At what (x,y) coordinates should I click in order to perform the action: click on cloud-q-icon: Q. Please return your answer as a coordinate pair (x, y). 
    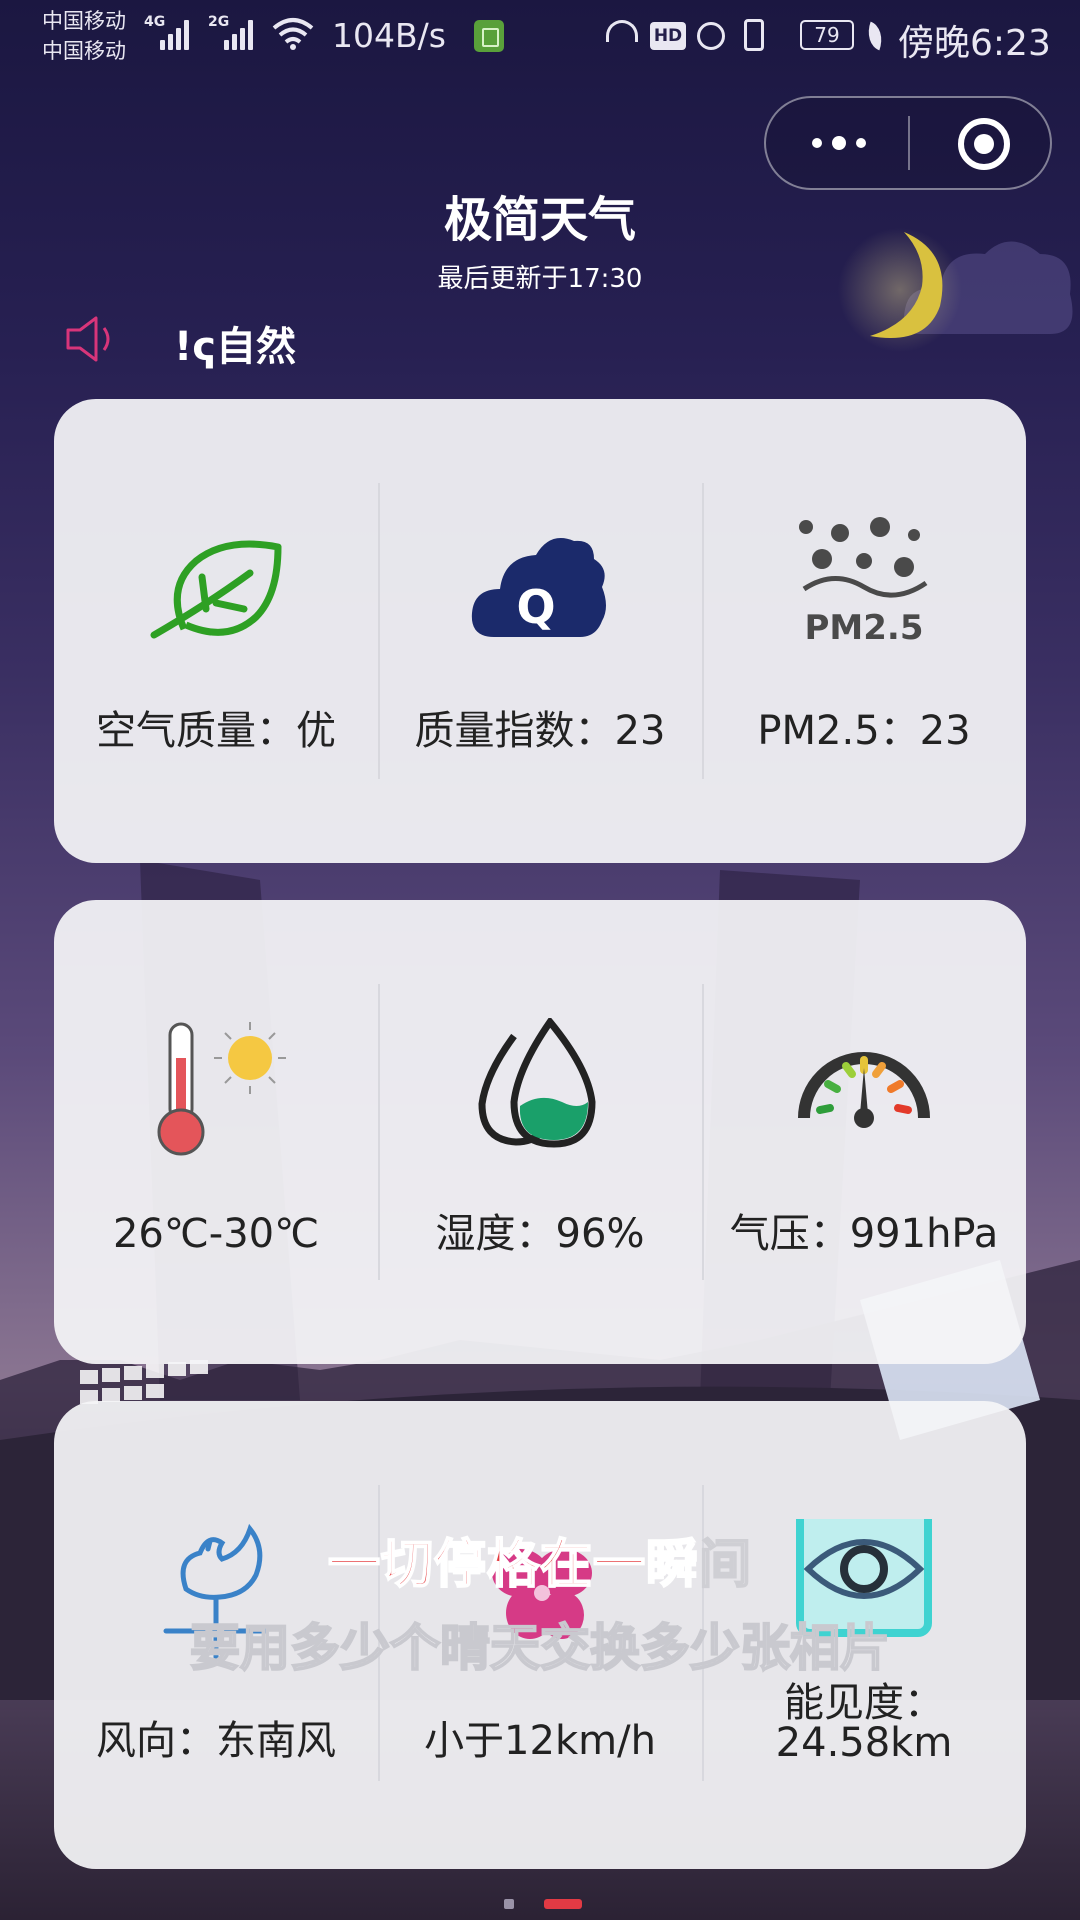
    Looking at the image, I should click on (538, 587).